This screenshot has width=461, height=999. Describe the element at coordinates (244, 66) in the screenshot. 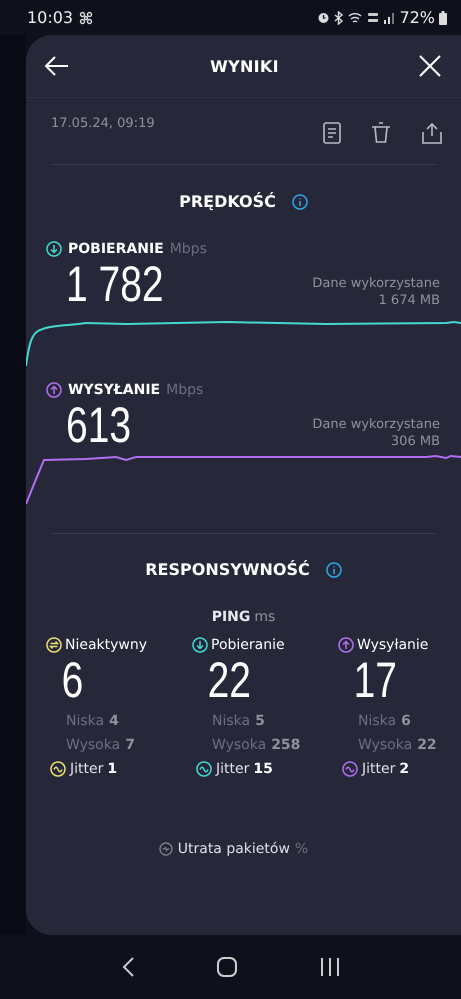

I see `screen-title: WYNIKI` at that location.